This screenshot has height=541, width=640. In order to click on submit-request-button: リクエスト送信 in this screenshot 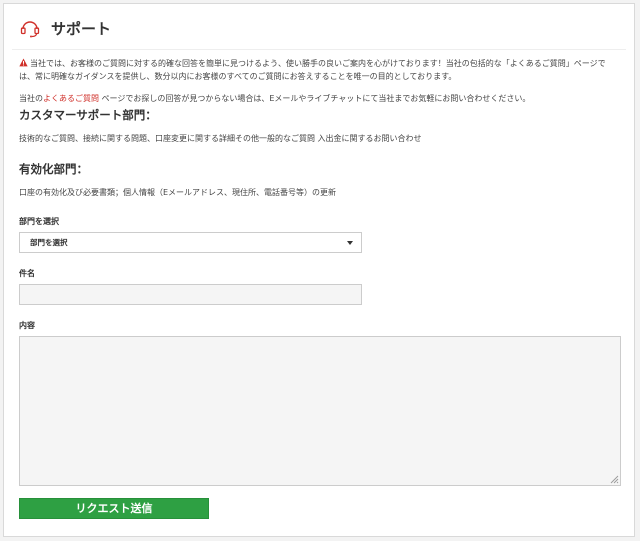, I will do `click(114, 508)`.